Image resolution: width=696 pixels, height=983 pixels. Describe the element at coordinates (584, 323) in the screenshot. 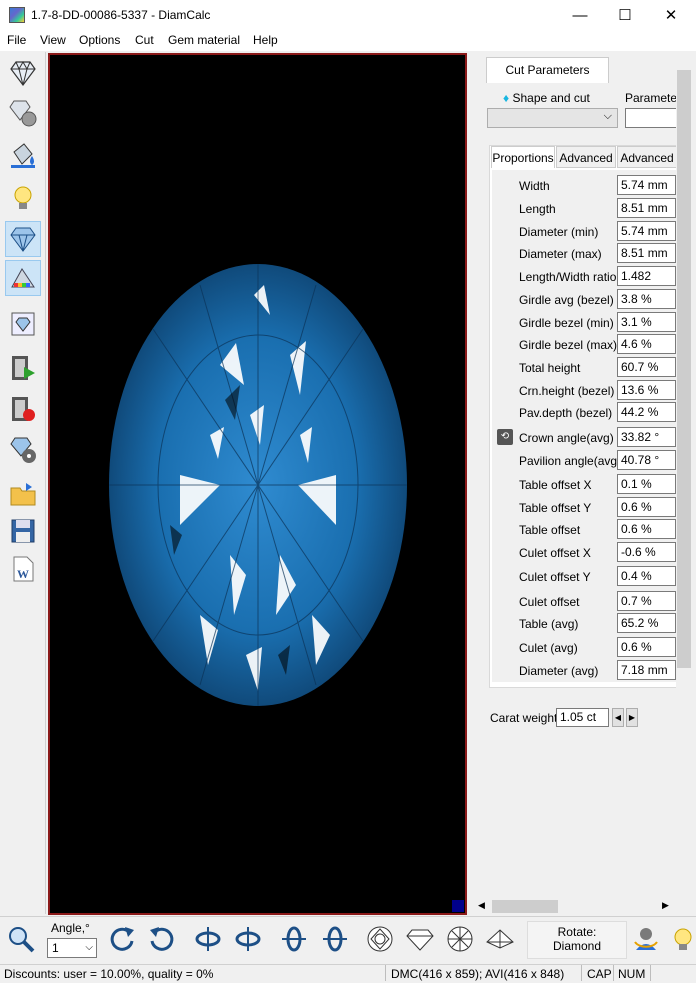

I see `proportion-row: Girdle bezel (min) 3.1 %` at that location.